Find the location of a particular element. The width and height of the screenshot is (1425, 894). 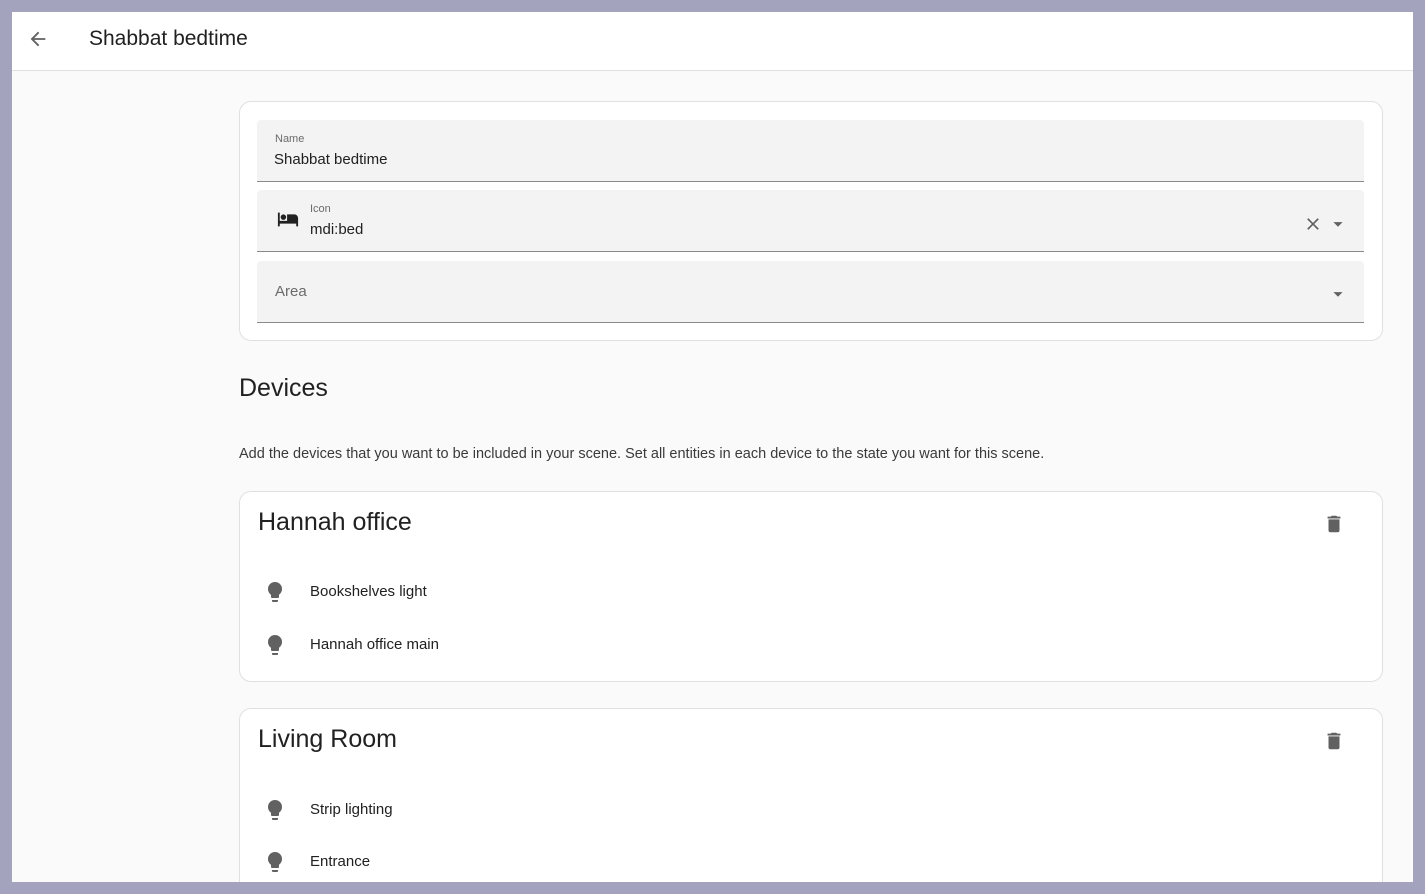

name-field-value: Shabbat bedtime is located at coordinates (330, 159).